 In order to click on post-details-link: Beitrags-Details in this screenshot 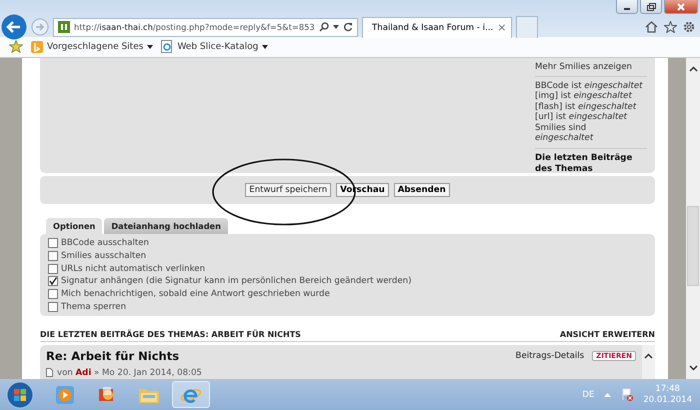, I will do `click(550, 355)`.